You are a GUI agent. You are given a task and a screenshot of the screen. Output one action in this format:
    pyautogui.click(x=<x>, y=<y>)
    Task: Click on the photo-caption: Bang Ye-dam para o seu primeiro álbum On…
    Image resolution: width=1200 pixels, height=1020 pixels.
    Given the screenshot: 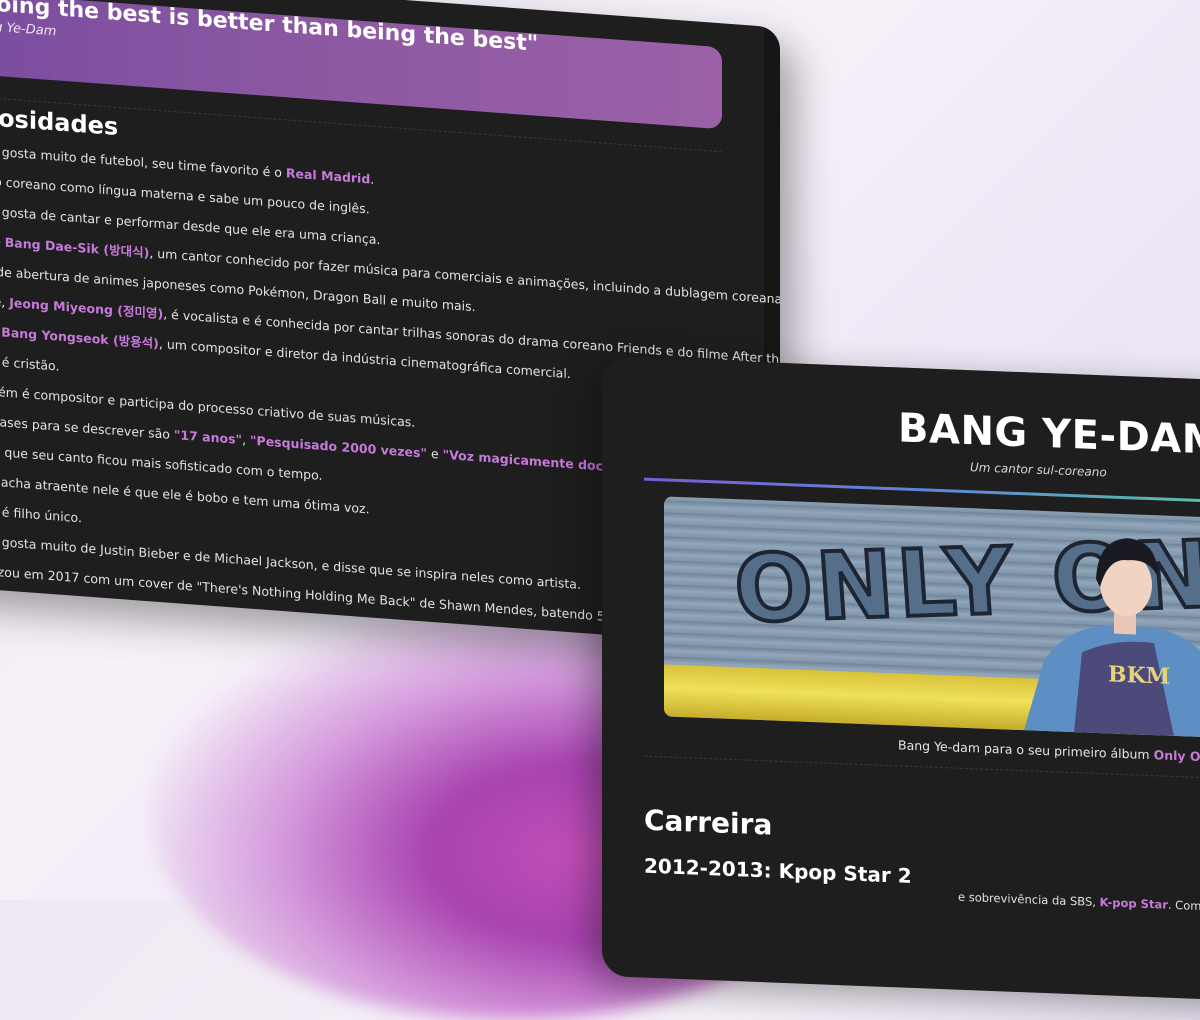 What is the action you would take?
    pyautogui.click(x=1049, y=750)
    